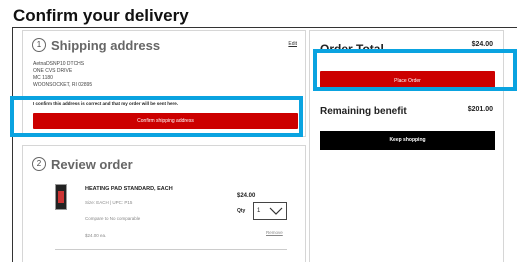 The height and width of the screenshot is (262, 517). I want to click on order-total-value: $24.00, so click(482, 44).